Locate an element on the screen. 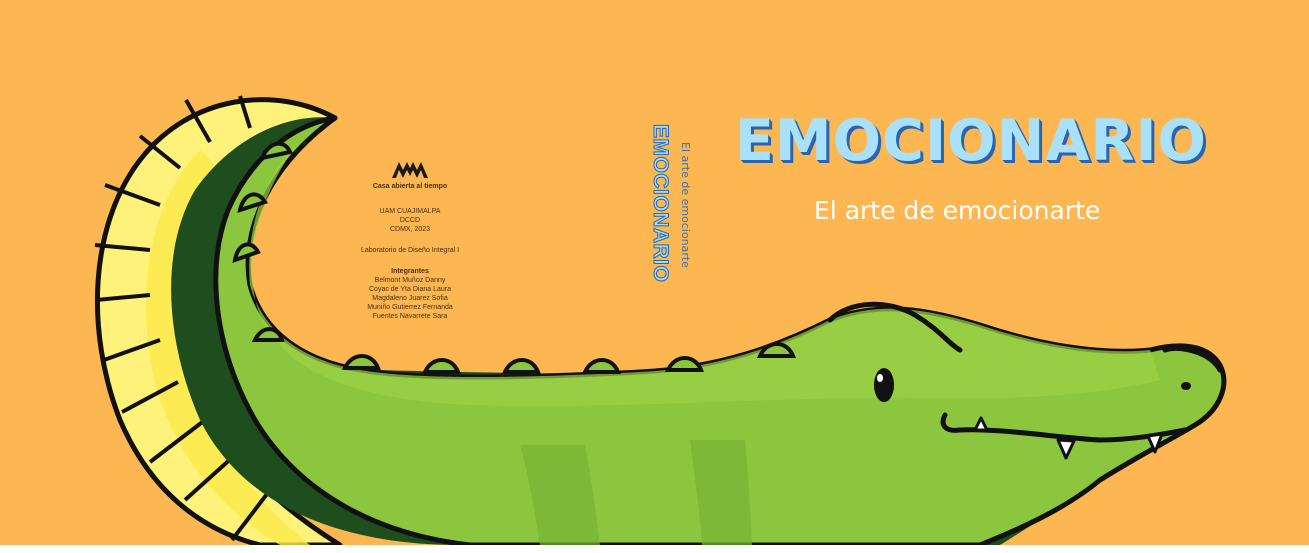 This screenshot has height=553, width=1309. book-spine: EMOCIONARIO El arte de emocionarte is located at coordinates (662, 209).